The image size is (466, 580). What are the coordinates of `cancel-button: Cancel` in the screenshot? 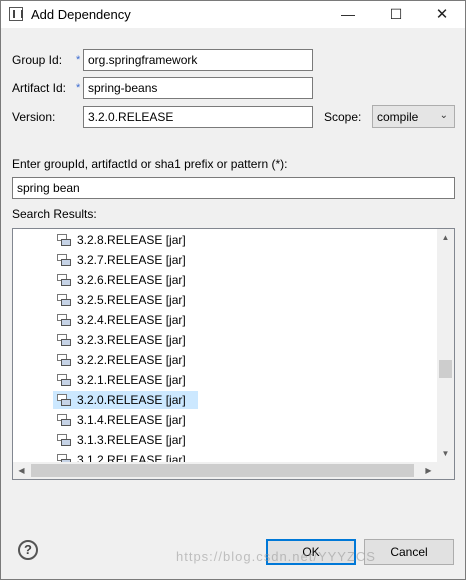 It's located at (409, 552).